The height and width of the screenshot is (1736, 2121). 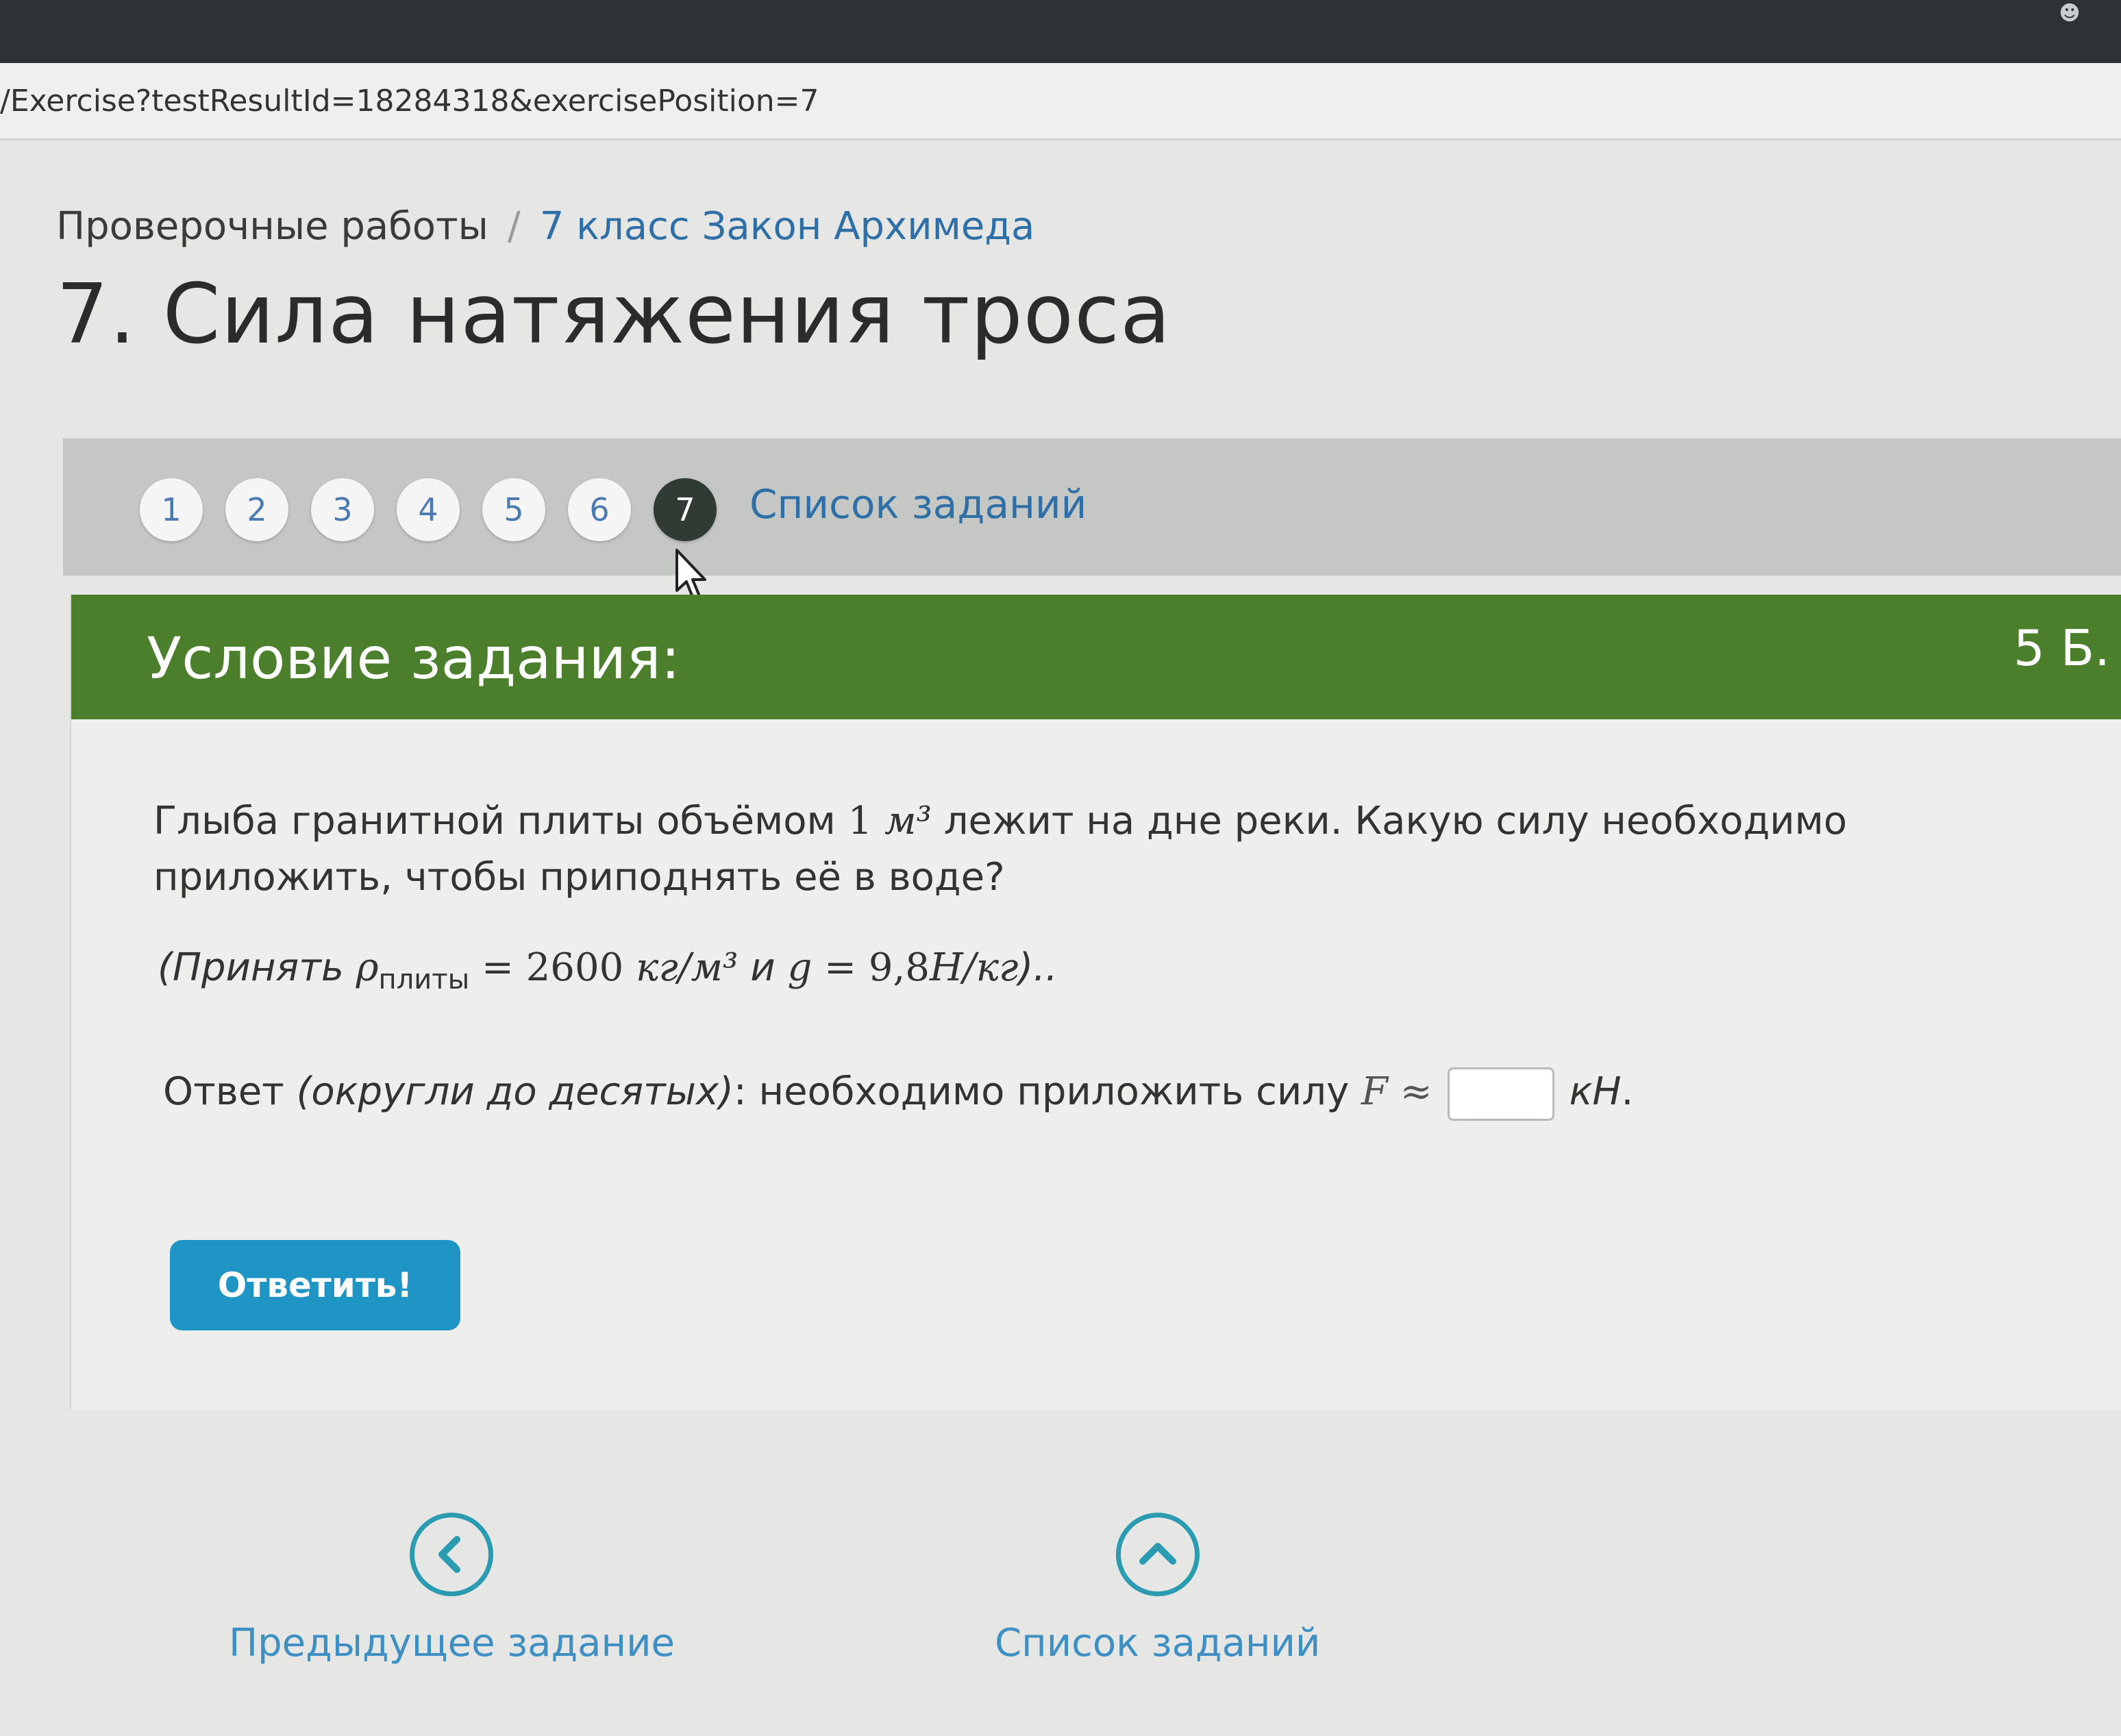 What do you see at coordinates (613, 314) in the screenshot?
I see `page-title: 7. Сила натяжения троса` at bounding box center [613, 314].